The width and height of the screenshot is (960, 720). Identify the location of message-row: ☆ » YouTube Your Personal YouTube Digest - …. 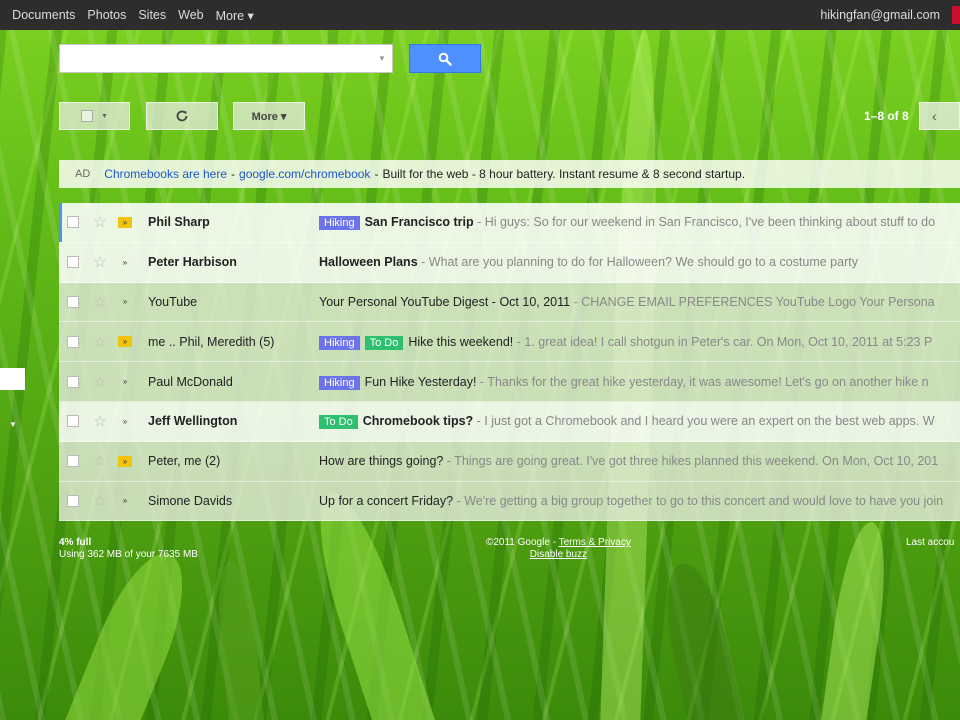
(509, 302).